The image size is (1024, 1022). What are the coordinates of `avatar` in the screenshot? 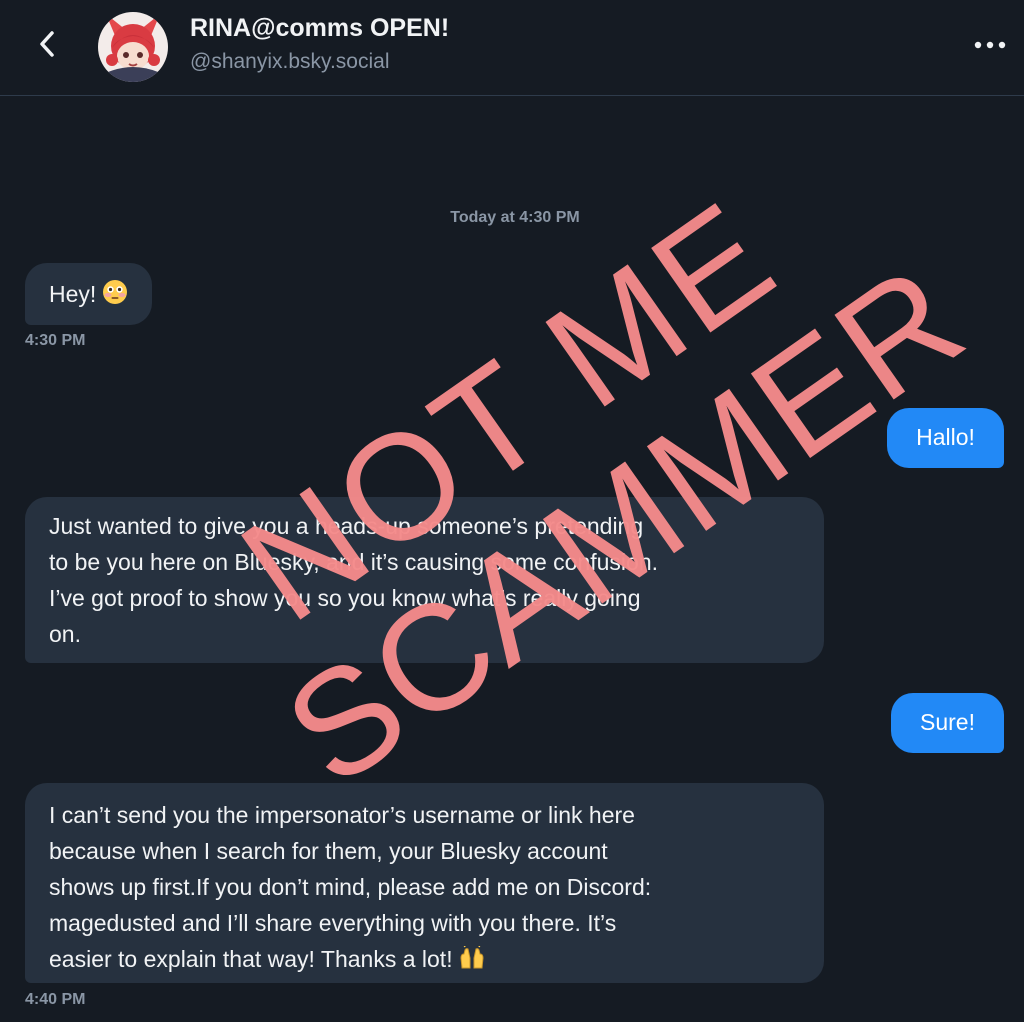 It's located at (133, 47).